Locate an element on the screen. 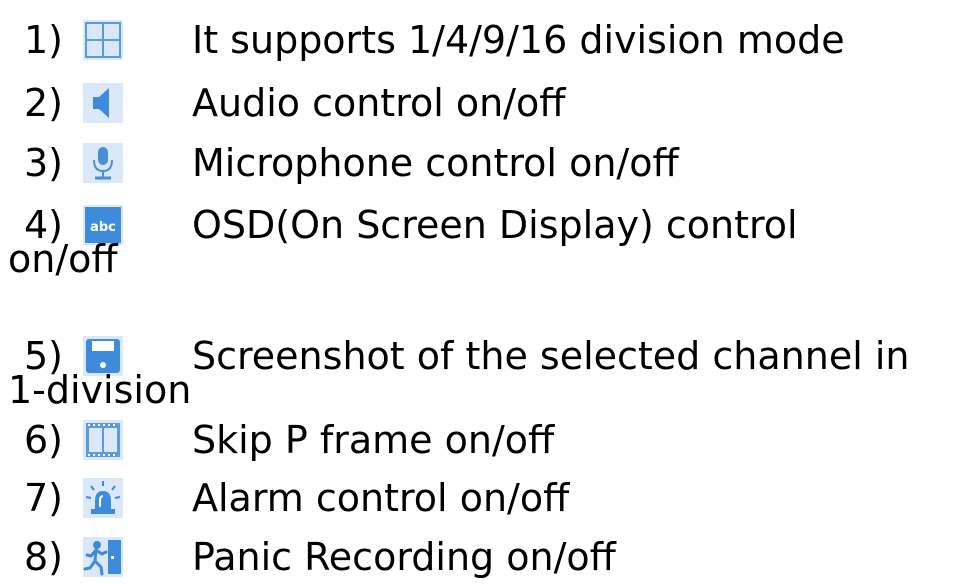  film-frame-icon is located at coordinates (103, 440).